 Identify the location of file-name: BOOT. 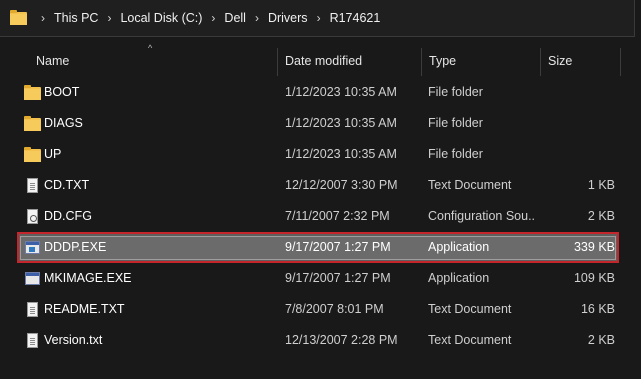
(62, 92).